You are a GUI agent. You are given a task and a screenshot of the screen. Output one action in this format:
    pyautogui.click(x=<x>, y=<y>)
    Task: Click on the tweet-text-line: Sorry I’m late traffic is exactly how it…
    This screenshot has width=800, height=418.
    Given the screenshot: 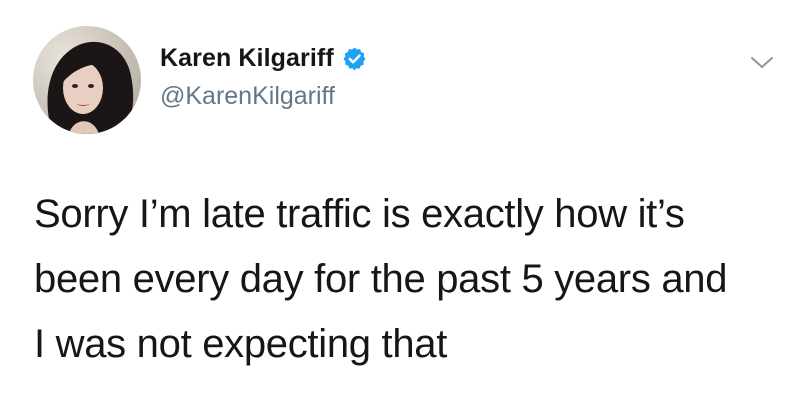 What is the action you would take?
    pyautogui.click(x=359, y=214)
    